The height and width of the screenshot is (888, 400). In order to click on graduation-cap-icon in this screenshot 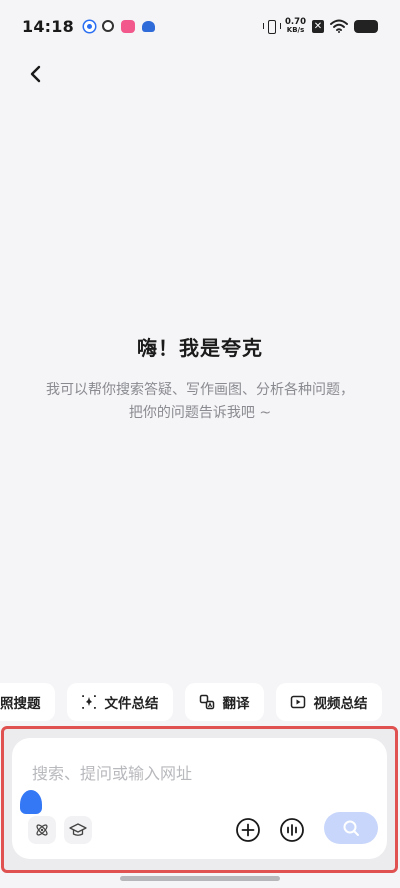, I will do `click(78, 829)`.